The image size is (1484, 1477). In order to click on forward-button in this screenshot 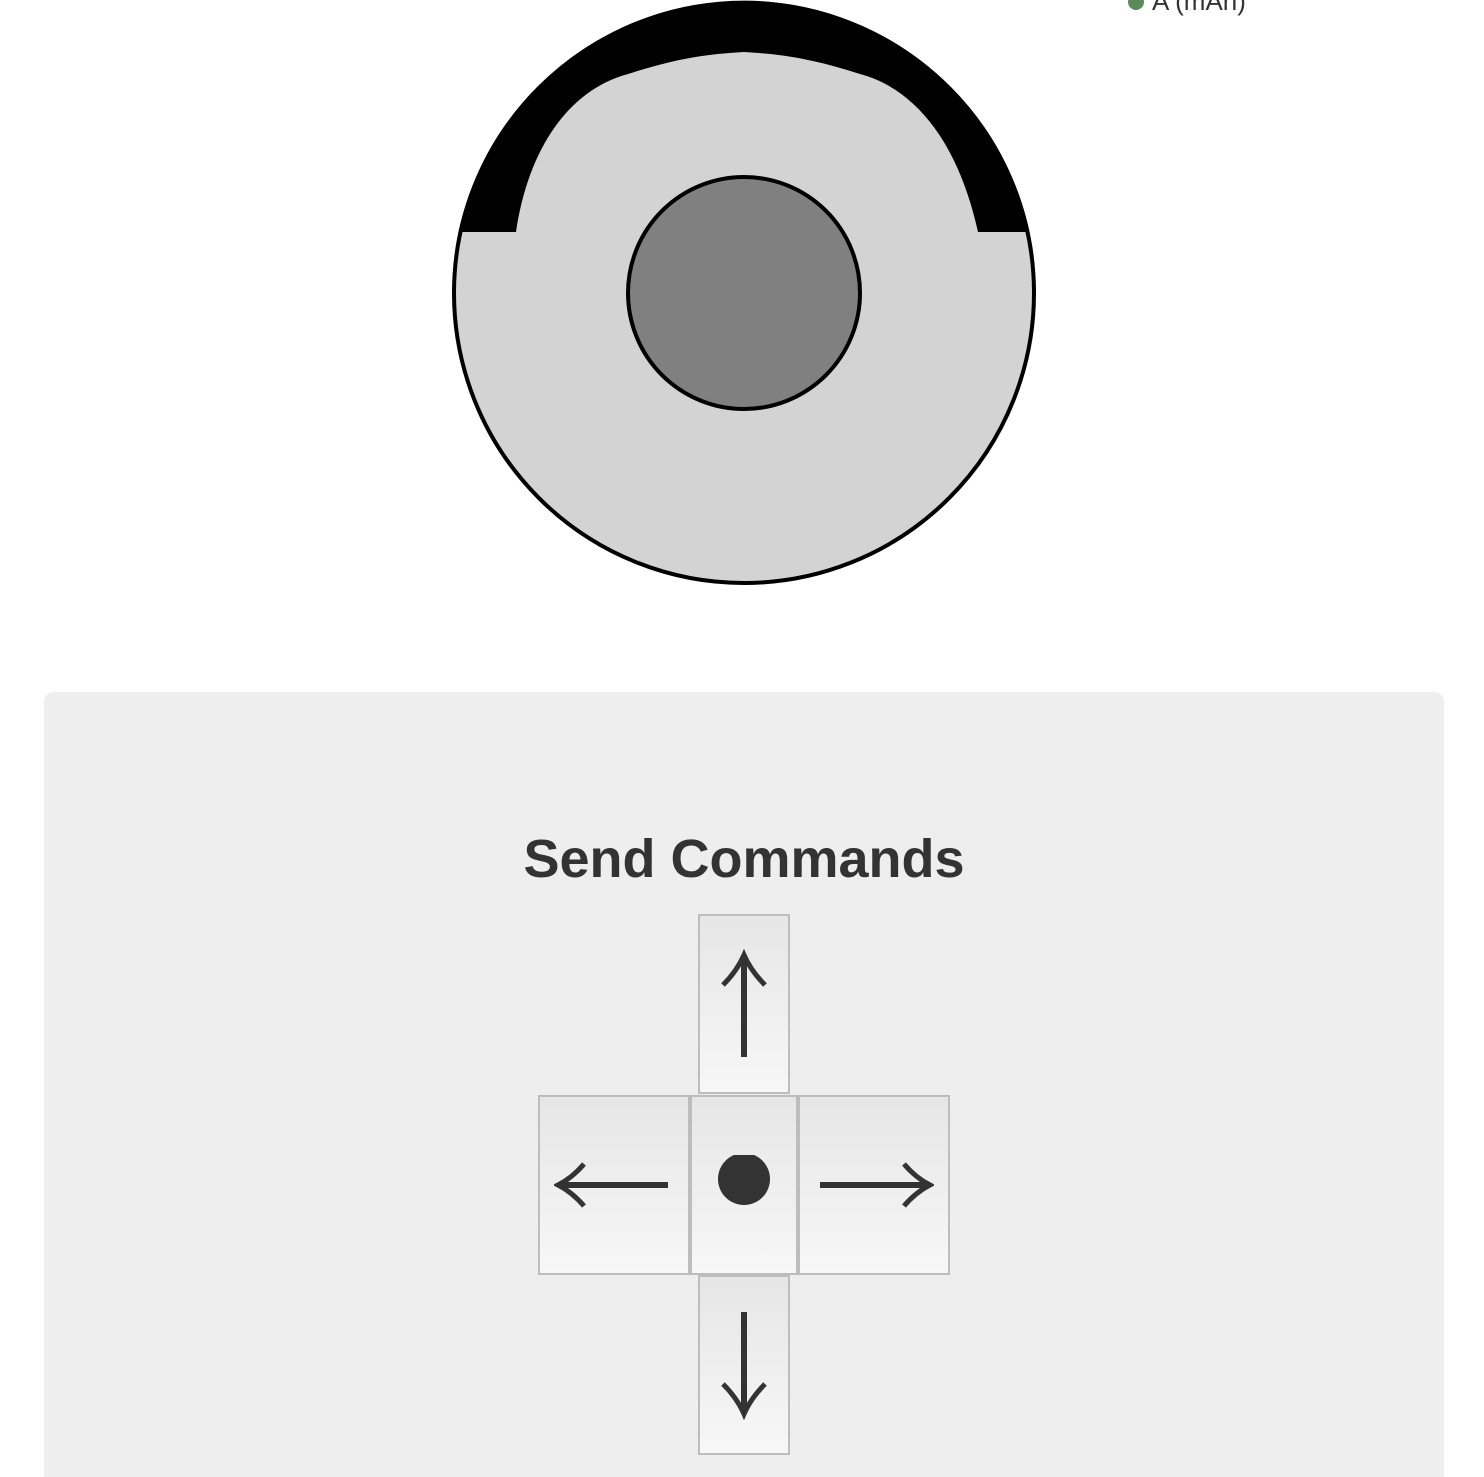, I will do `click(744, 1004)`.